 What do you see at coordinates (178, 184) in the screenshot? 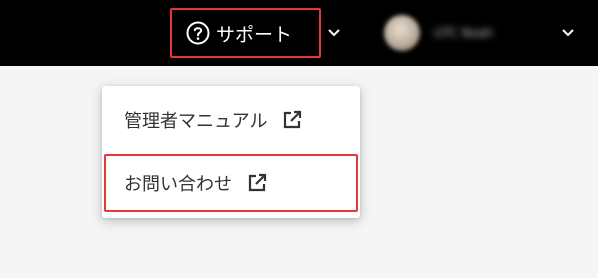
I see `menu-item-label: お問い合わせ` at bounding box center [178, 184].